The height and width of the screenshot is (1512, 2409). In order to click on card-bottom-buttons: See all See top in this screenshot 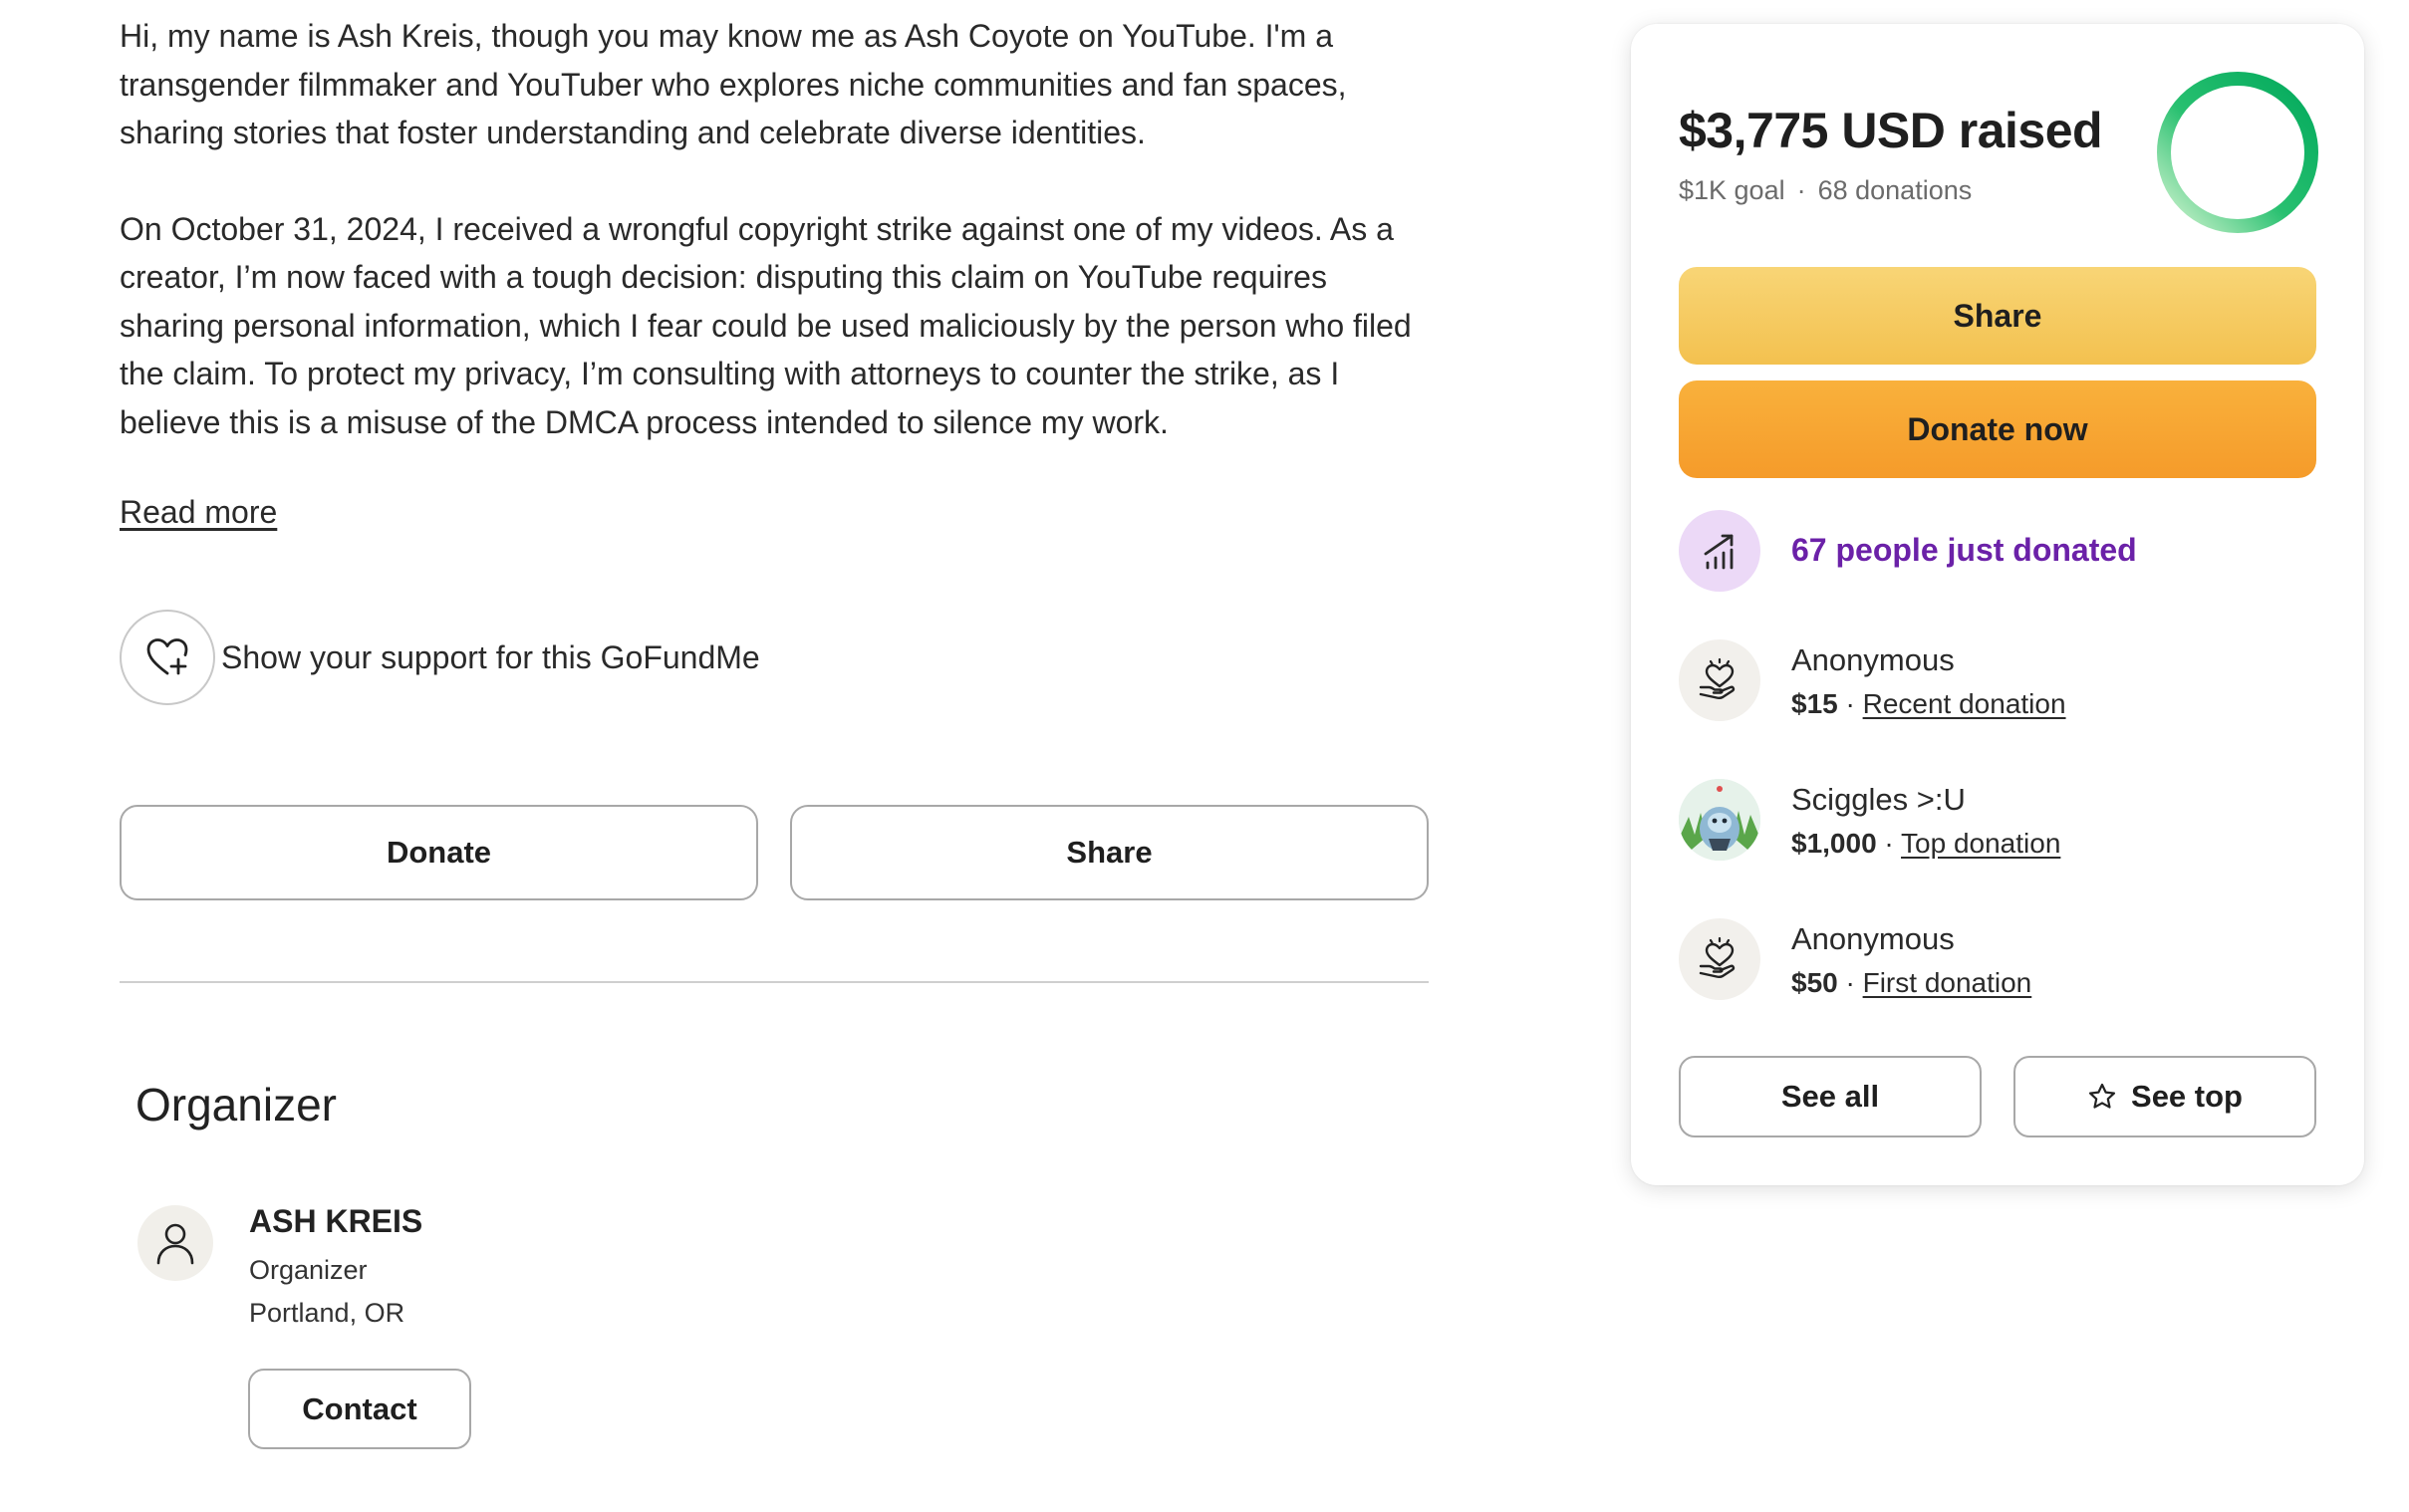, I will do `click(1997, 1096)`.